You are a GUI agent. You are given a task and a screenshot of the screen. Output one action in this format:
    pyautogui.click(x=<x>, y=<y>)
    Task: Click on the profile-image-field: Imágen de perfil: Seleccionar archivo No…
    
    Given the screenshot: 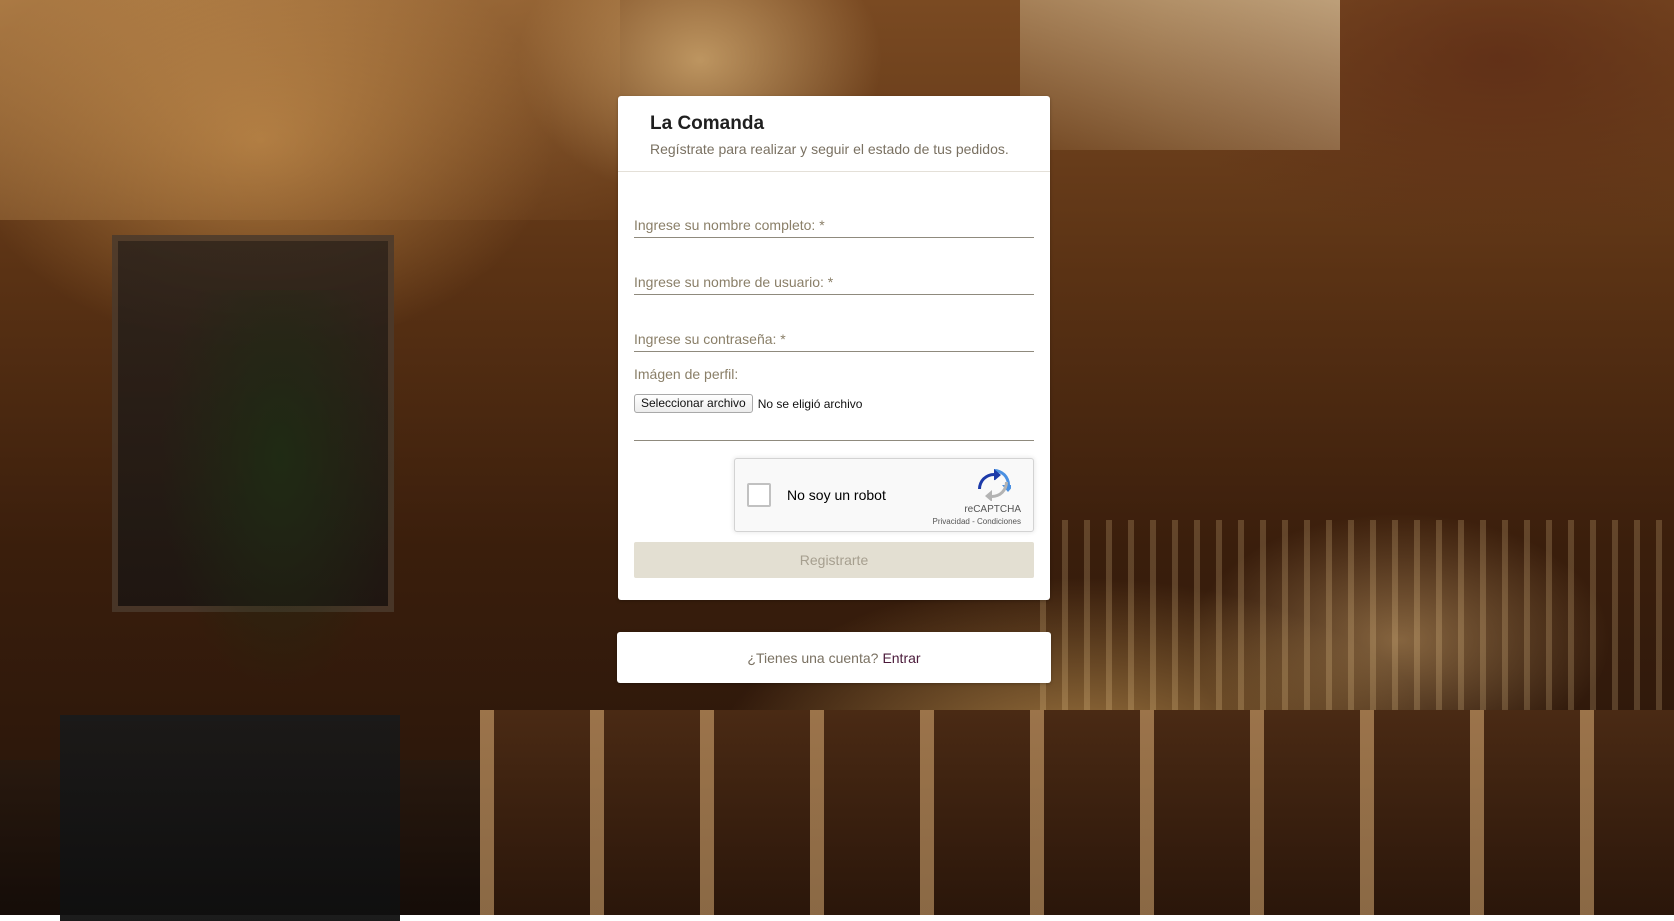 What is the action you would take?
    pyautogui.click(x=834, y=396)
    